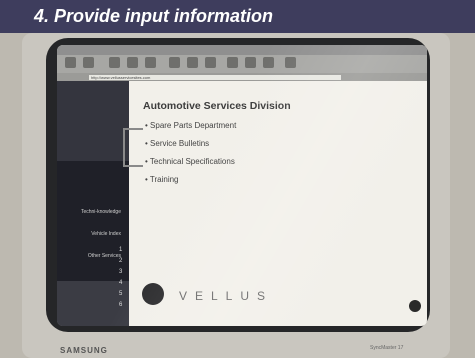 The image size is (475, 358). Describe the element at coordinates (122, 272) in the screenshot. I see `page-number: 3` at that location.